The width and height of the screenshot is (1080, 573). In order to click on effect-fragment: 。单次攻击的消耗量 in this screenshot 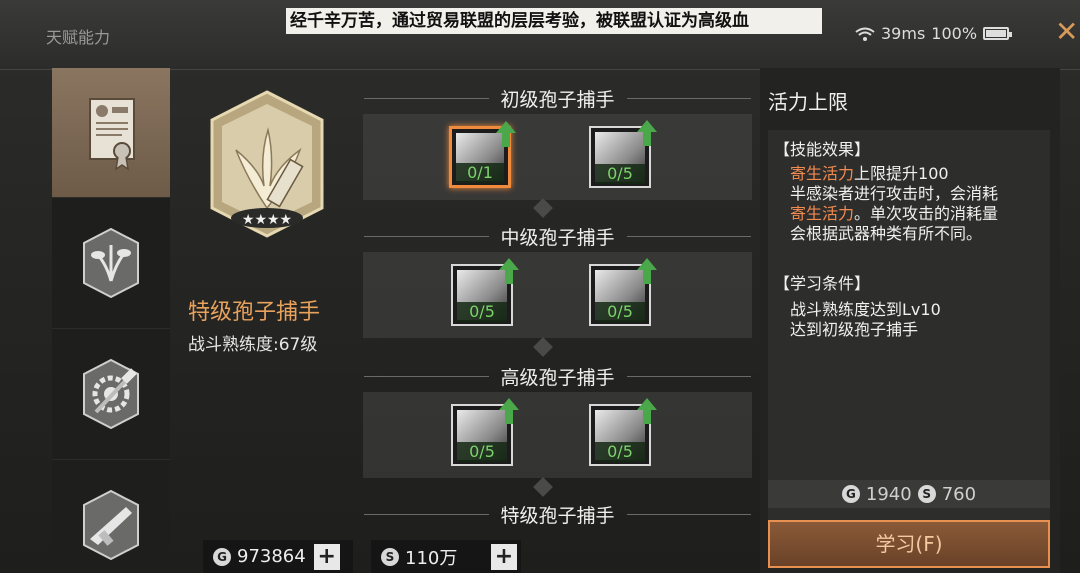, I will do `click(926, 213)`.